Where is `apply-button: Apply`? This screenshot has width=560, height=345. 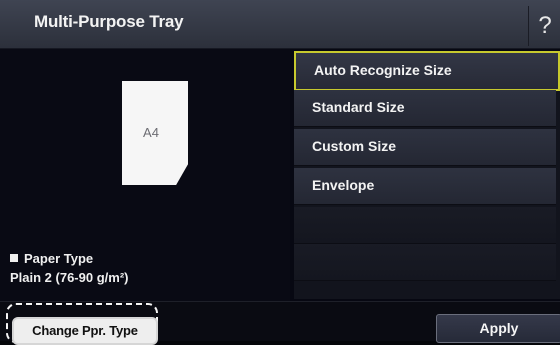
apply-button: Apply is located at coordinates (498, 328).